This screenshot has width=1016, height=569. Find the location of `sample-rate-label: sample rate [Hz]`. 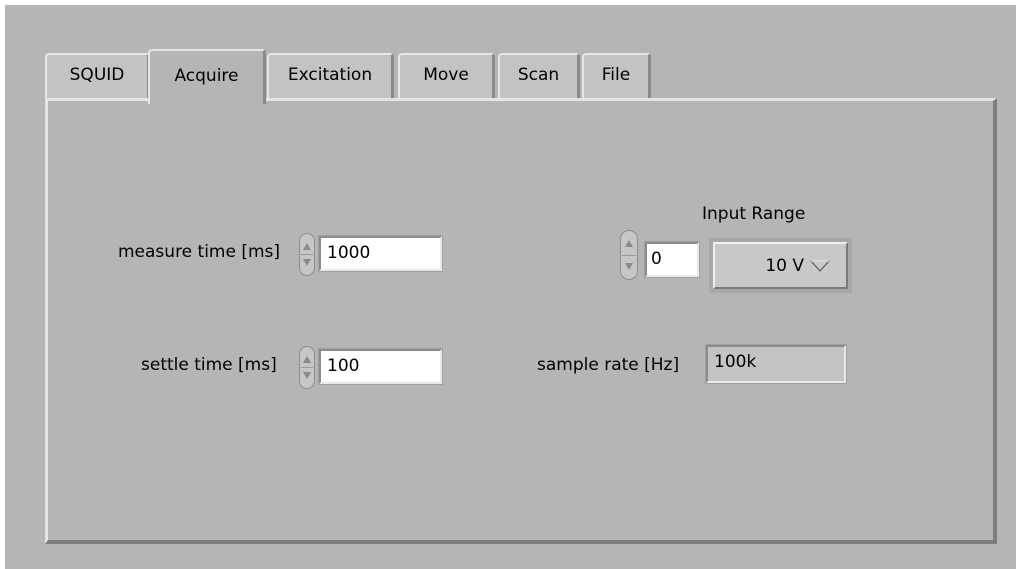

sample-rate-label: sample rate [Hz] is located at coordinates (608, 365).